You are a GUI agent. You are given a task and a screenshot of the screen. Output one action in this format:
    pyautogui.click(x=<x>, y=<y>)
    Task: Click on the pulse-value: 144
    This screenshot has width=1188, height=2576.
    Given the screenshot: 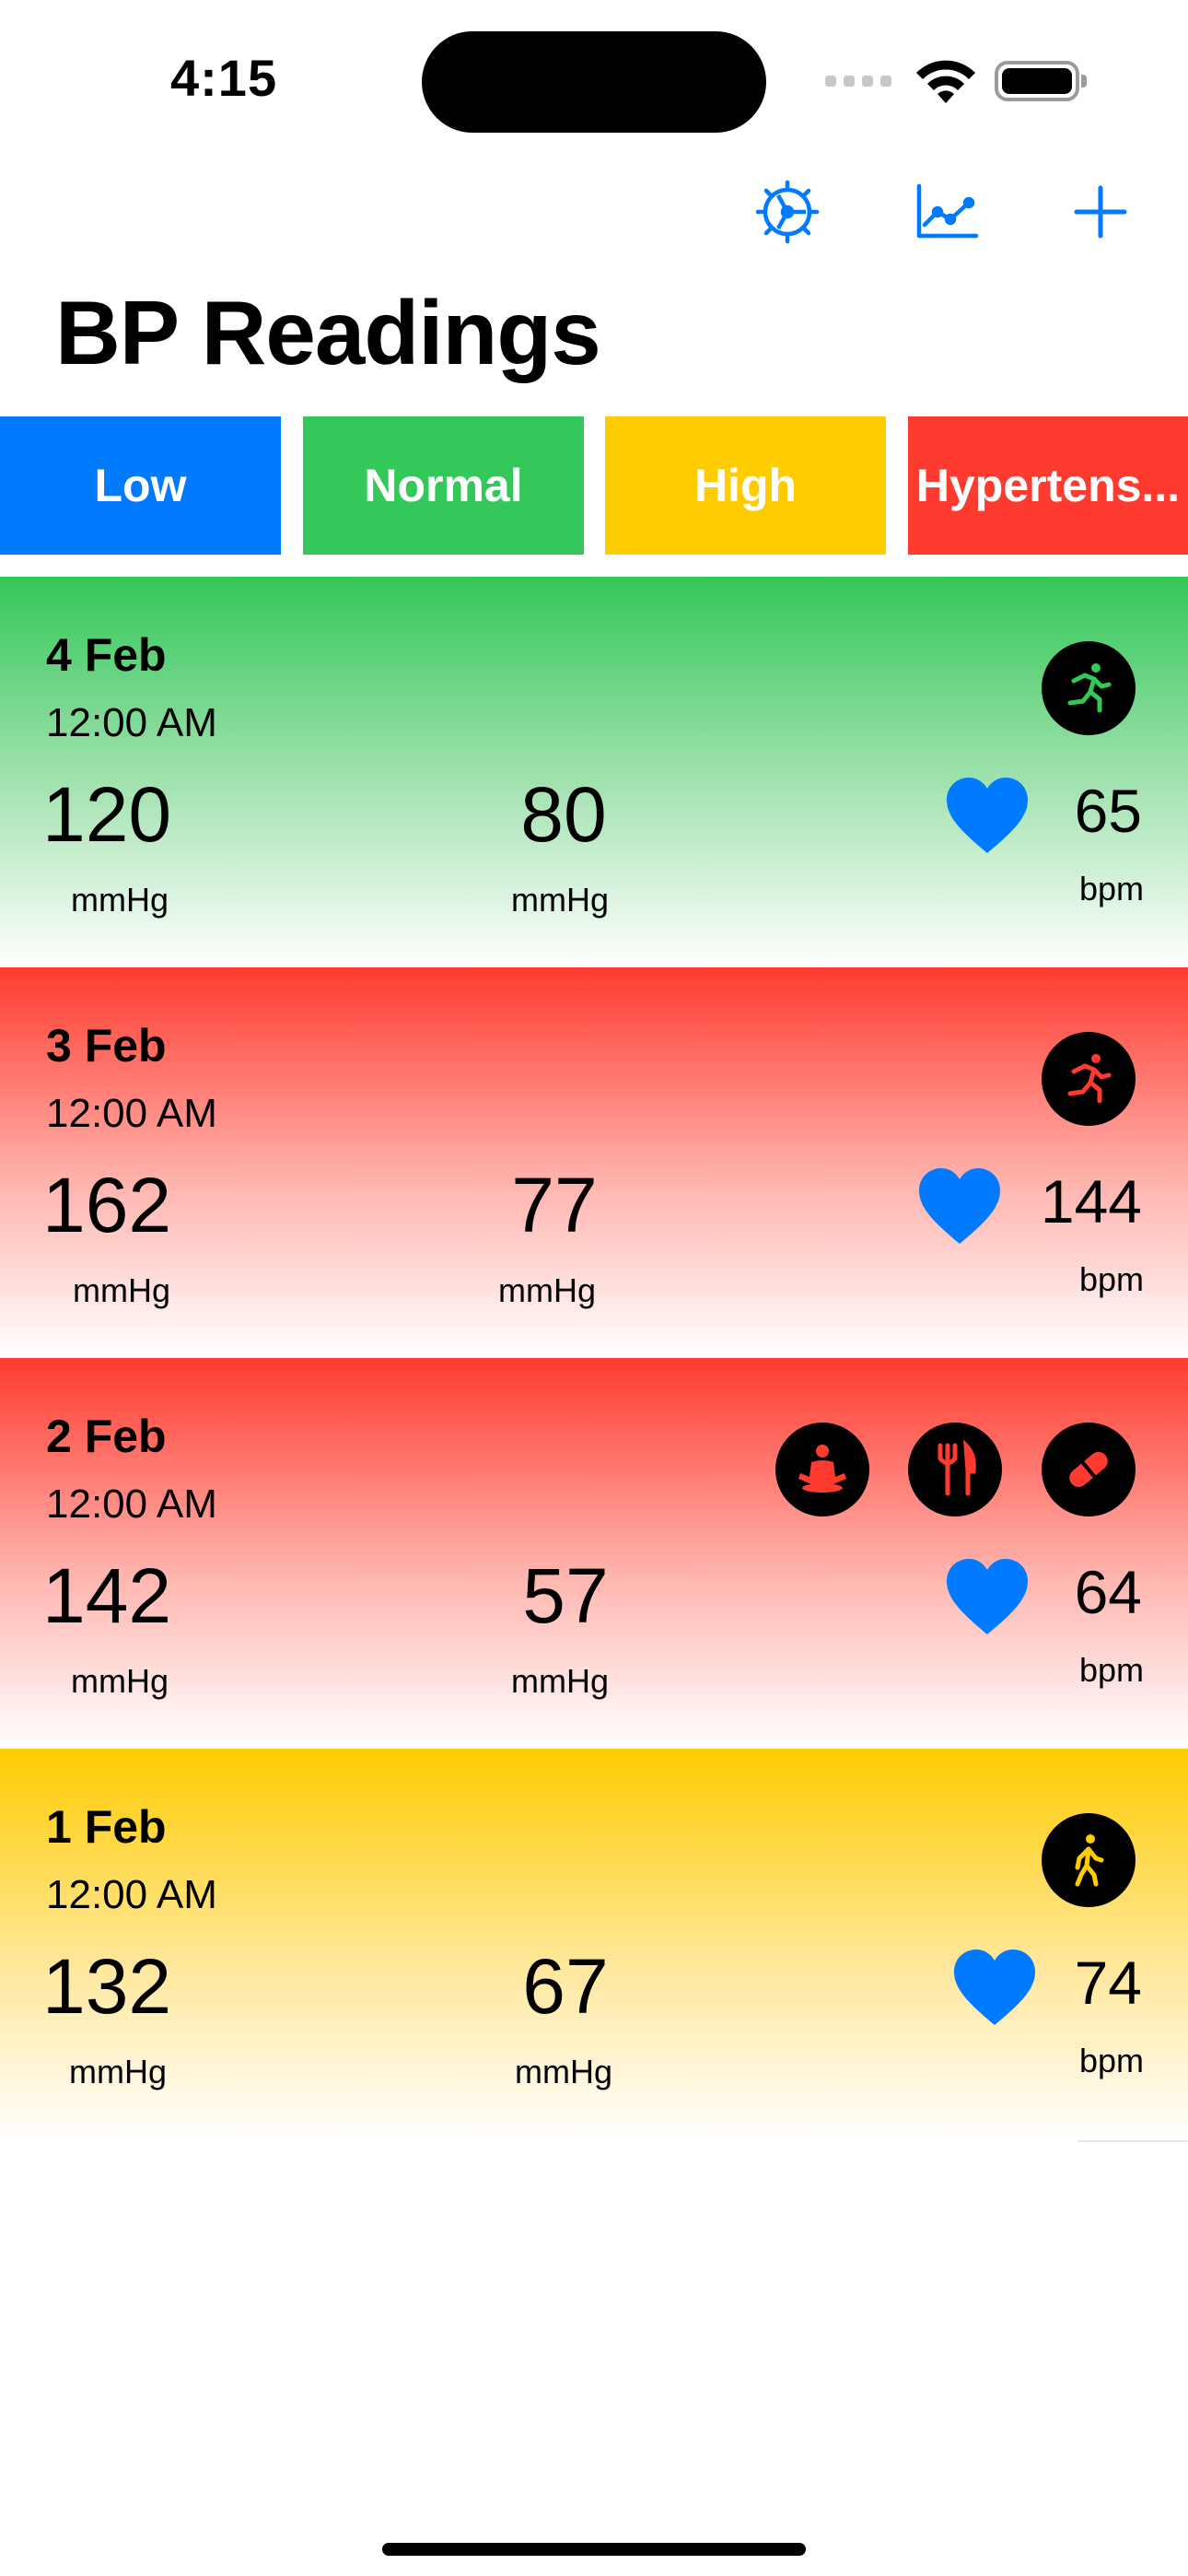 What is the action you would take?
    pyautogui.click(x=1091, y=1201)
    